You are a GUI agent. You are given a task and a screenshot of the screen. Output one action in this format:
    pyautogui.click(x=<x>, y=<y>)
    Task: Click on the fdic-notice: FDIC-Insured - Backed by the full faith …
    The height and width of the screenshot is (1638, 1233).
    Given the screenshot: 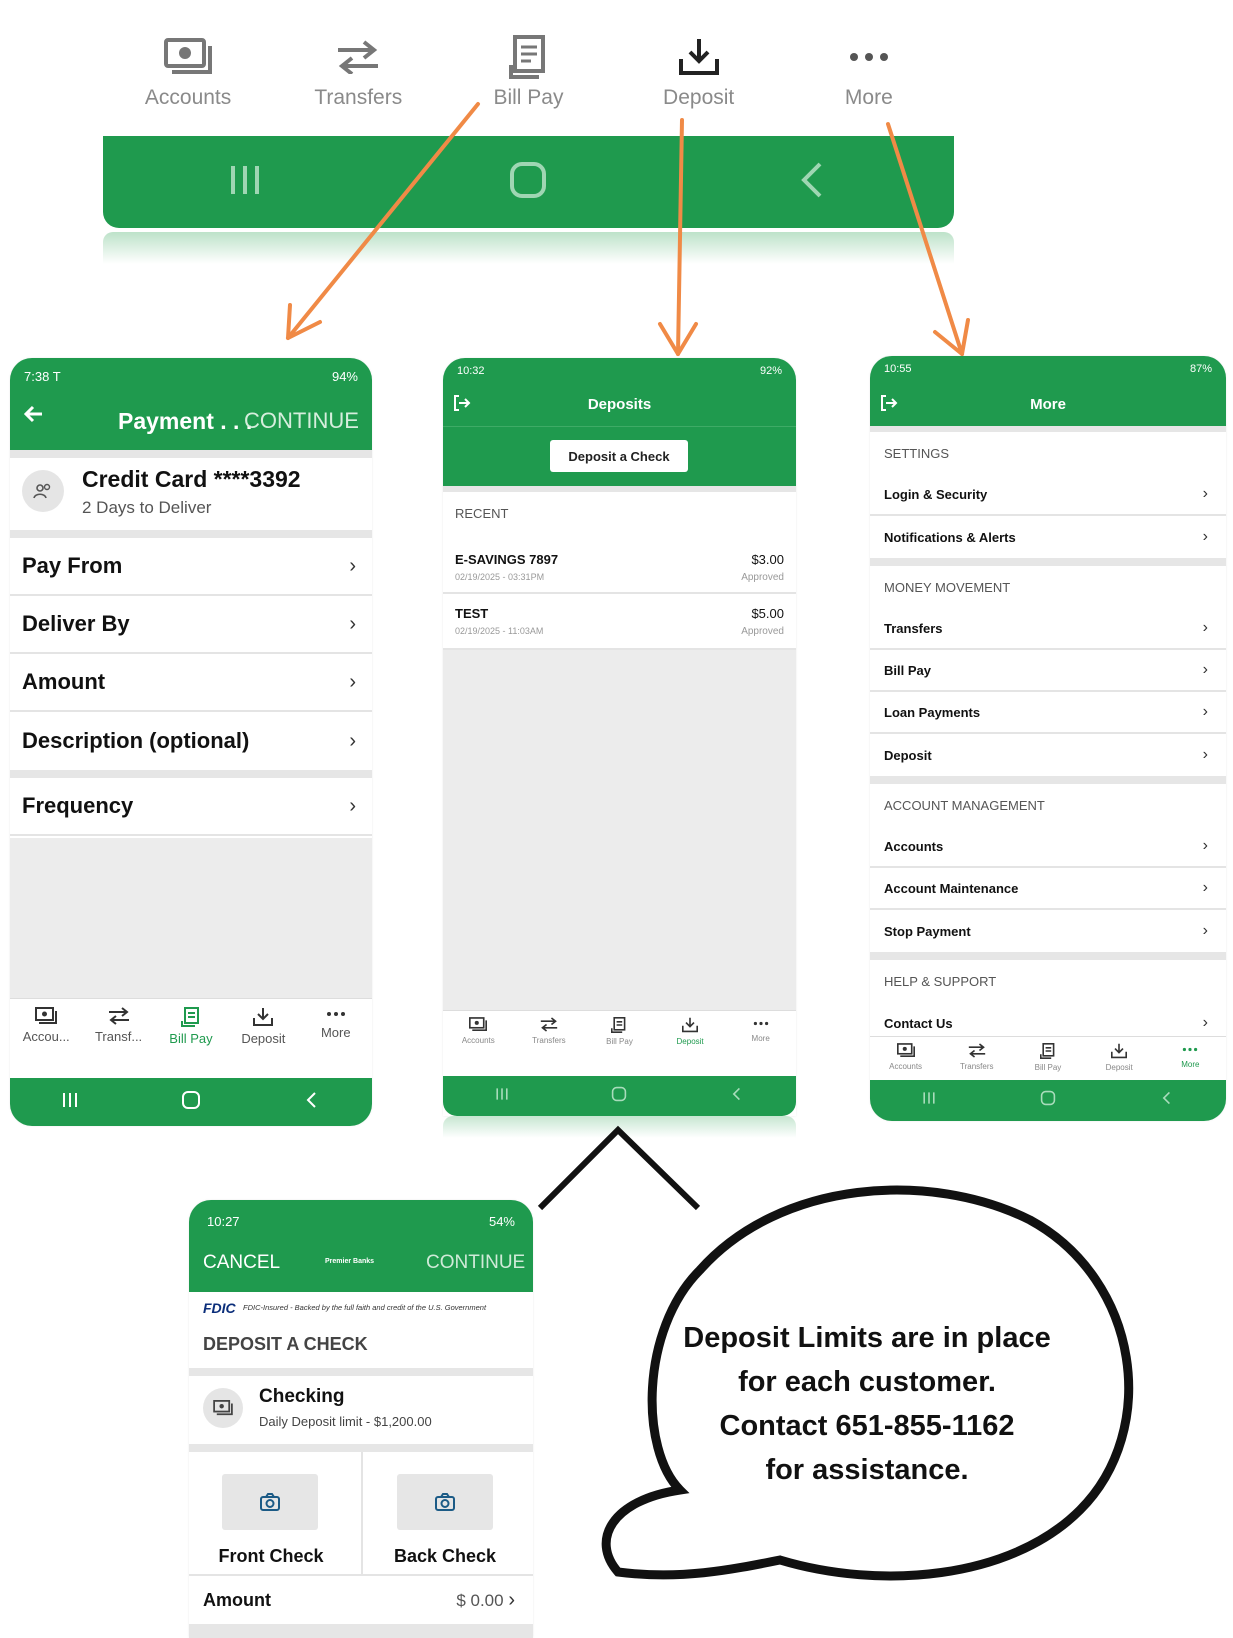 What is the action you would take?
    pyautogui.click(x=365, y=1307)
    